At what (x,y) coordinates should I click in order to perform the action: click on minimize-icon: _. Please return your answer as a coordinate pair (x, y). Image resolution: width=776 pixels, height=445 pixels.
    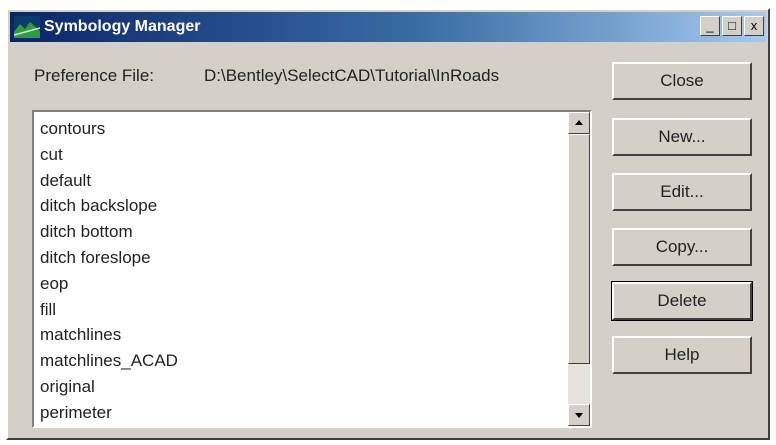
    Looking at the image, I should click on (710, 25).